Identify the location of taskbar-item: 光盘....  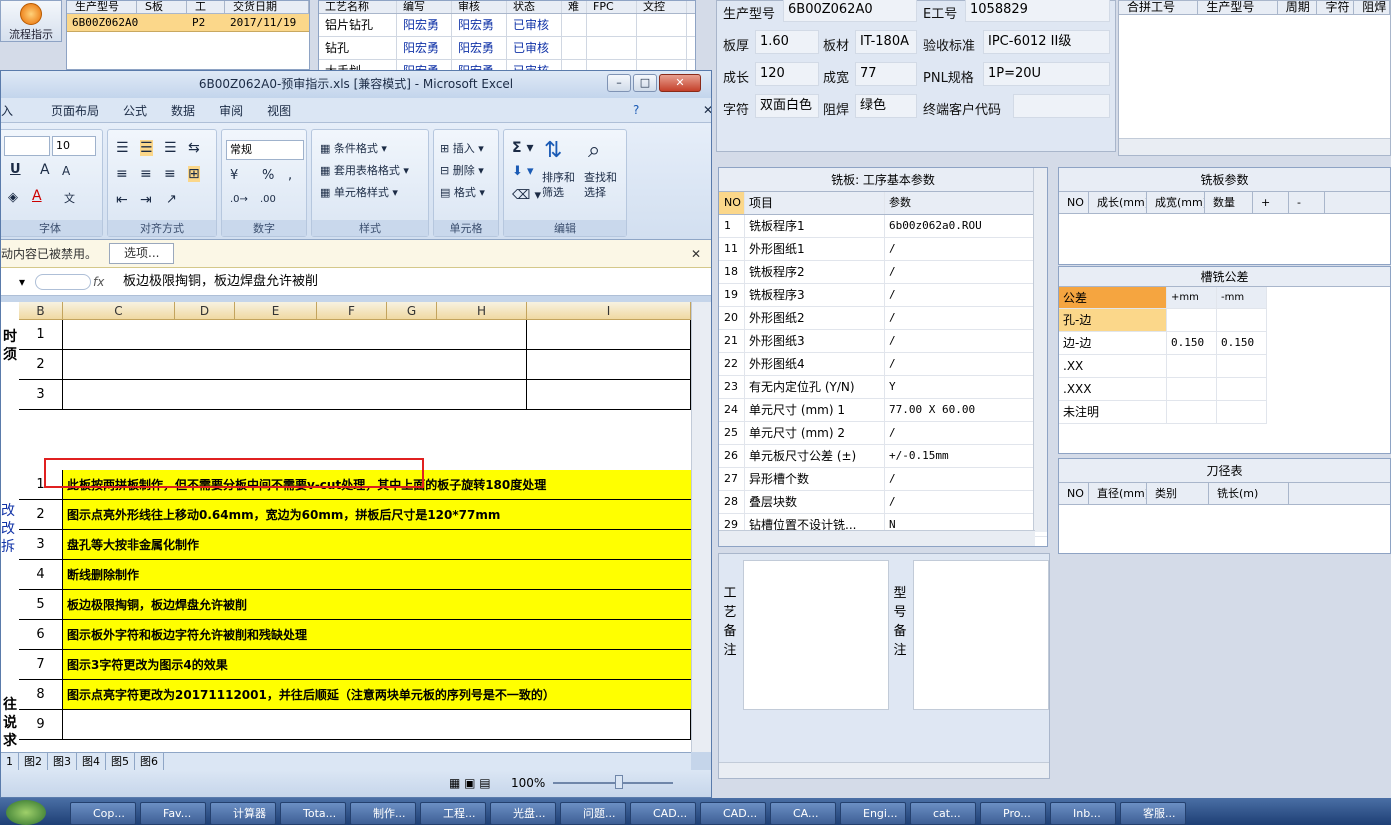
(523, 813).